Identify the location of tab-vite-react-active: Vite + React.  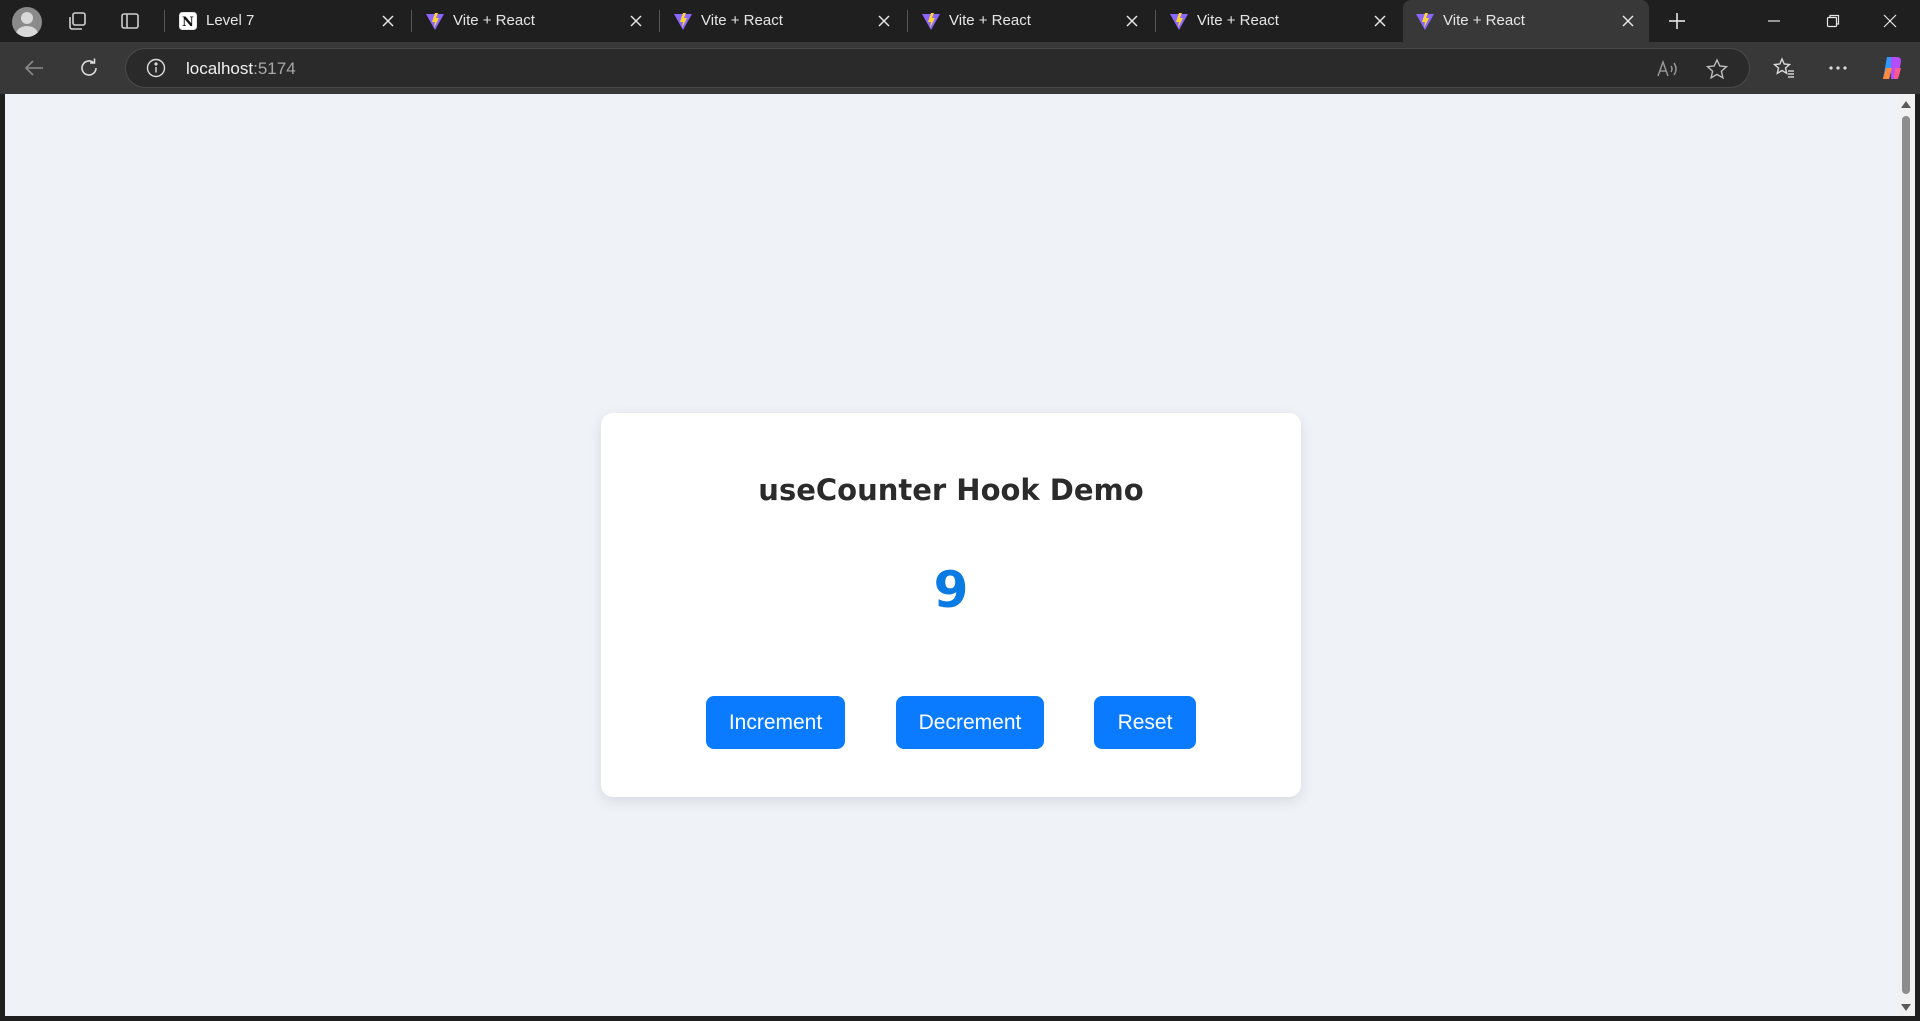
(1526, 21).